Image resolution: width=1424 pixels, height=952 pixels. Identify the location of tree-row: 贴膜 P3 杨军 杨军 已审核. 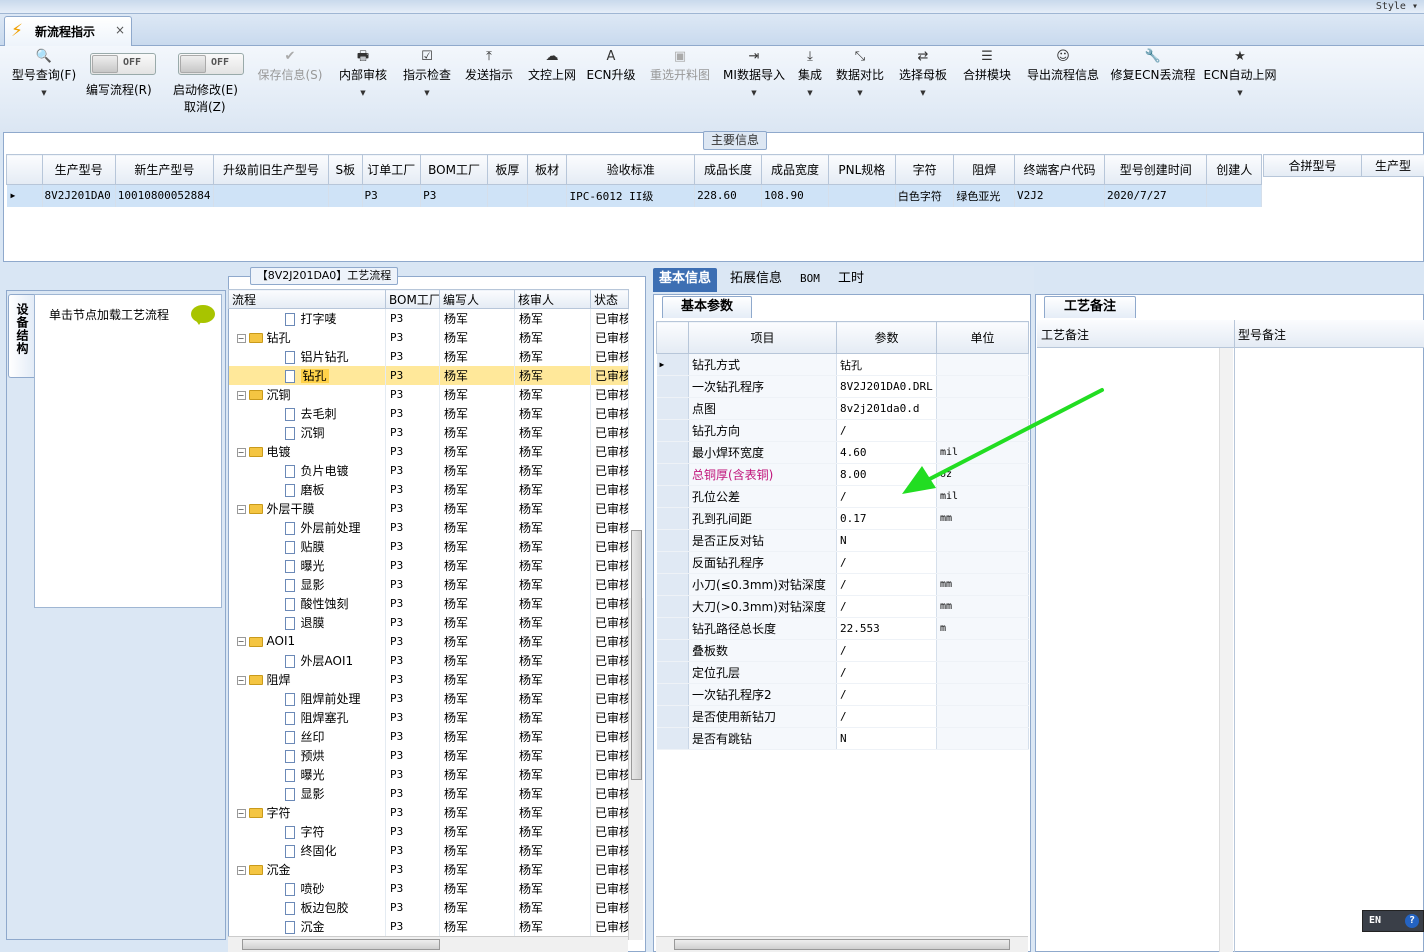
(428, 546).